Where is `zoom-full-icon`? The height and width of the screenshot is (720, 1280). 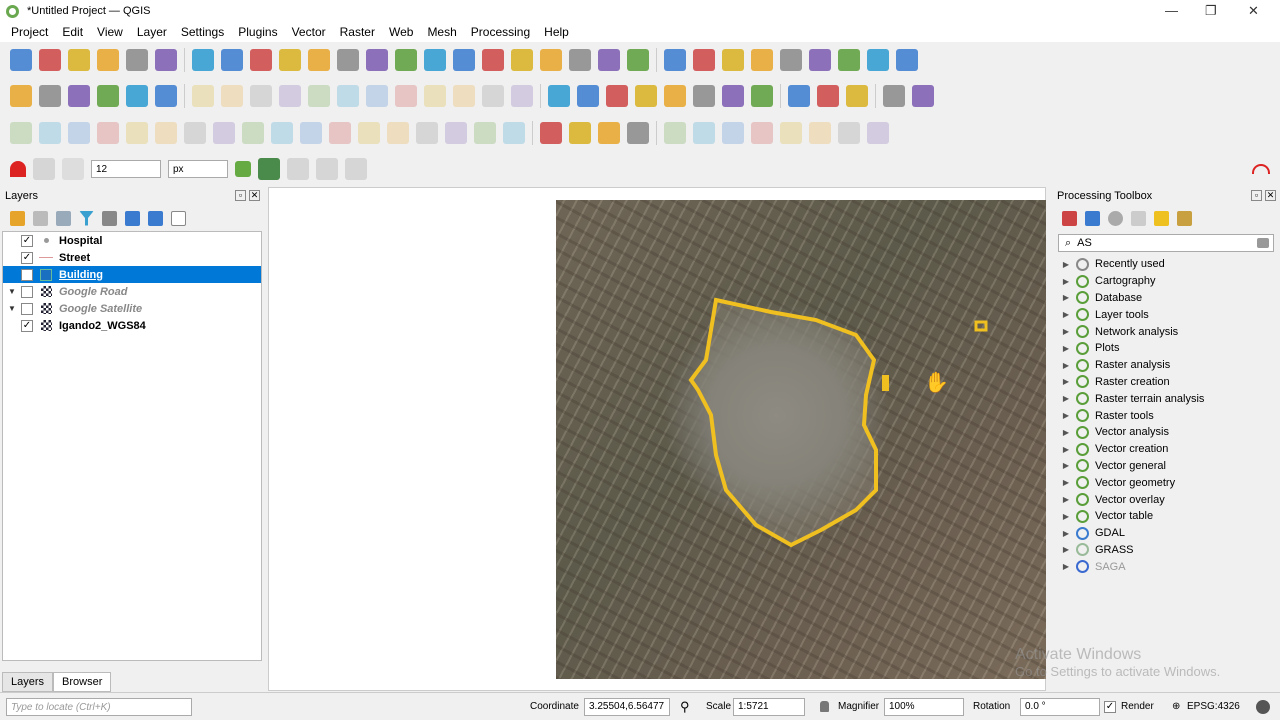 zoom-full-icon is located at coordinates (319, 60).